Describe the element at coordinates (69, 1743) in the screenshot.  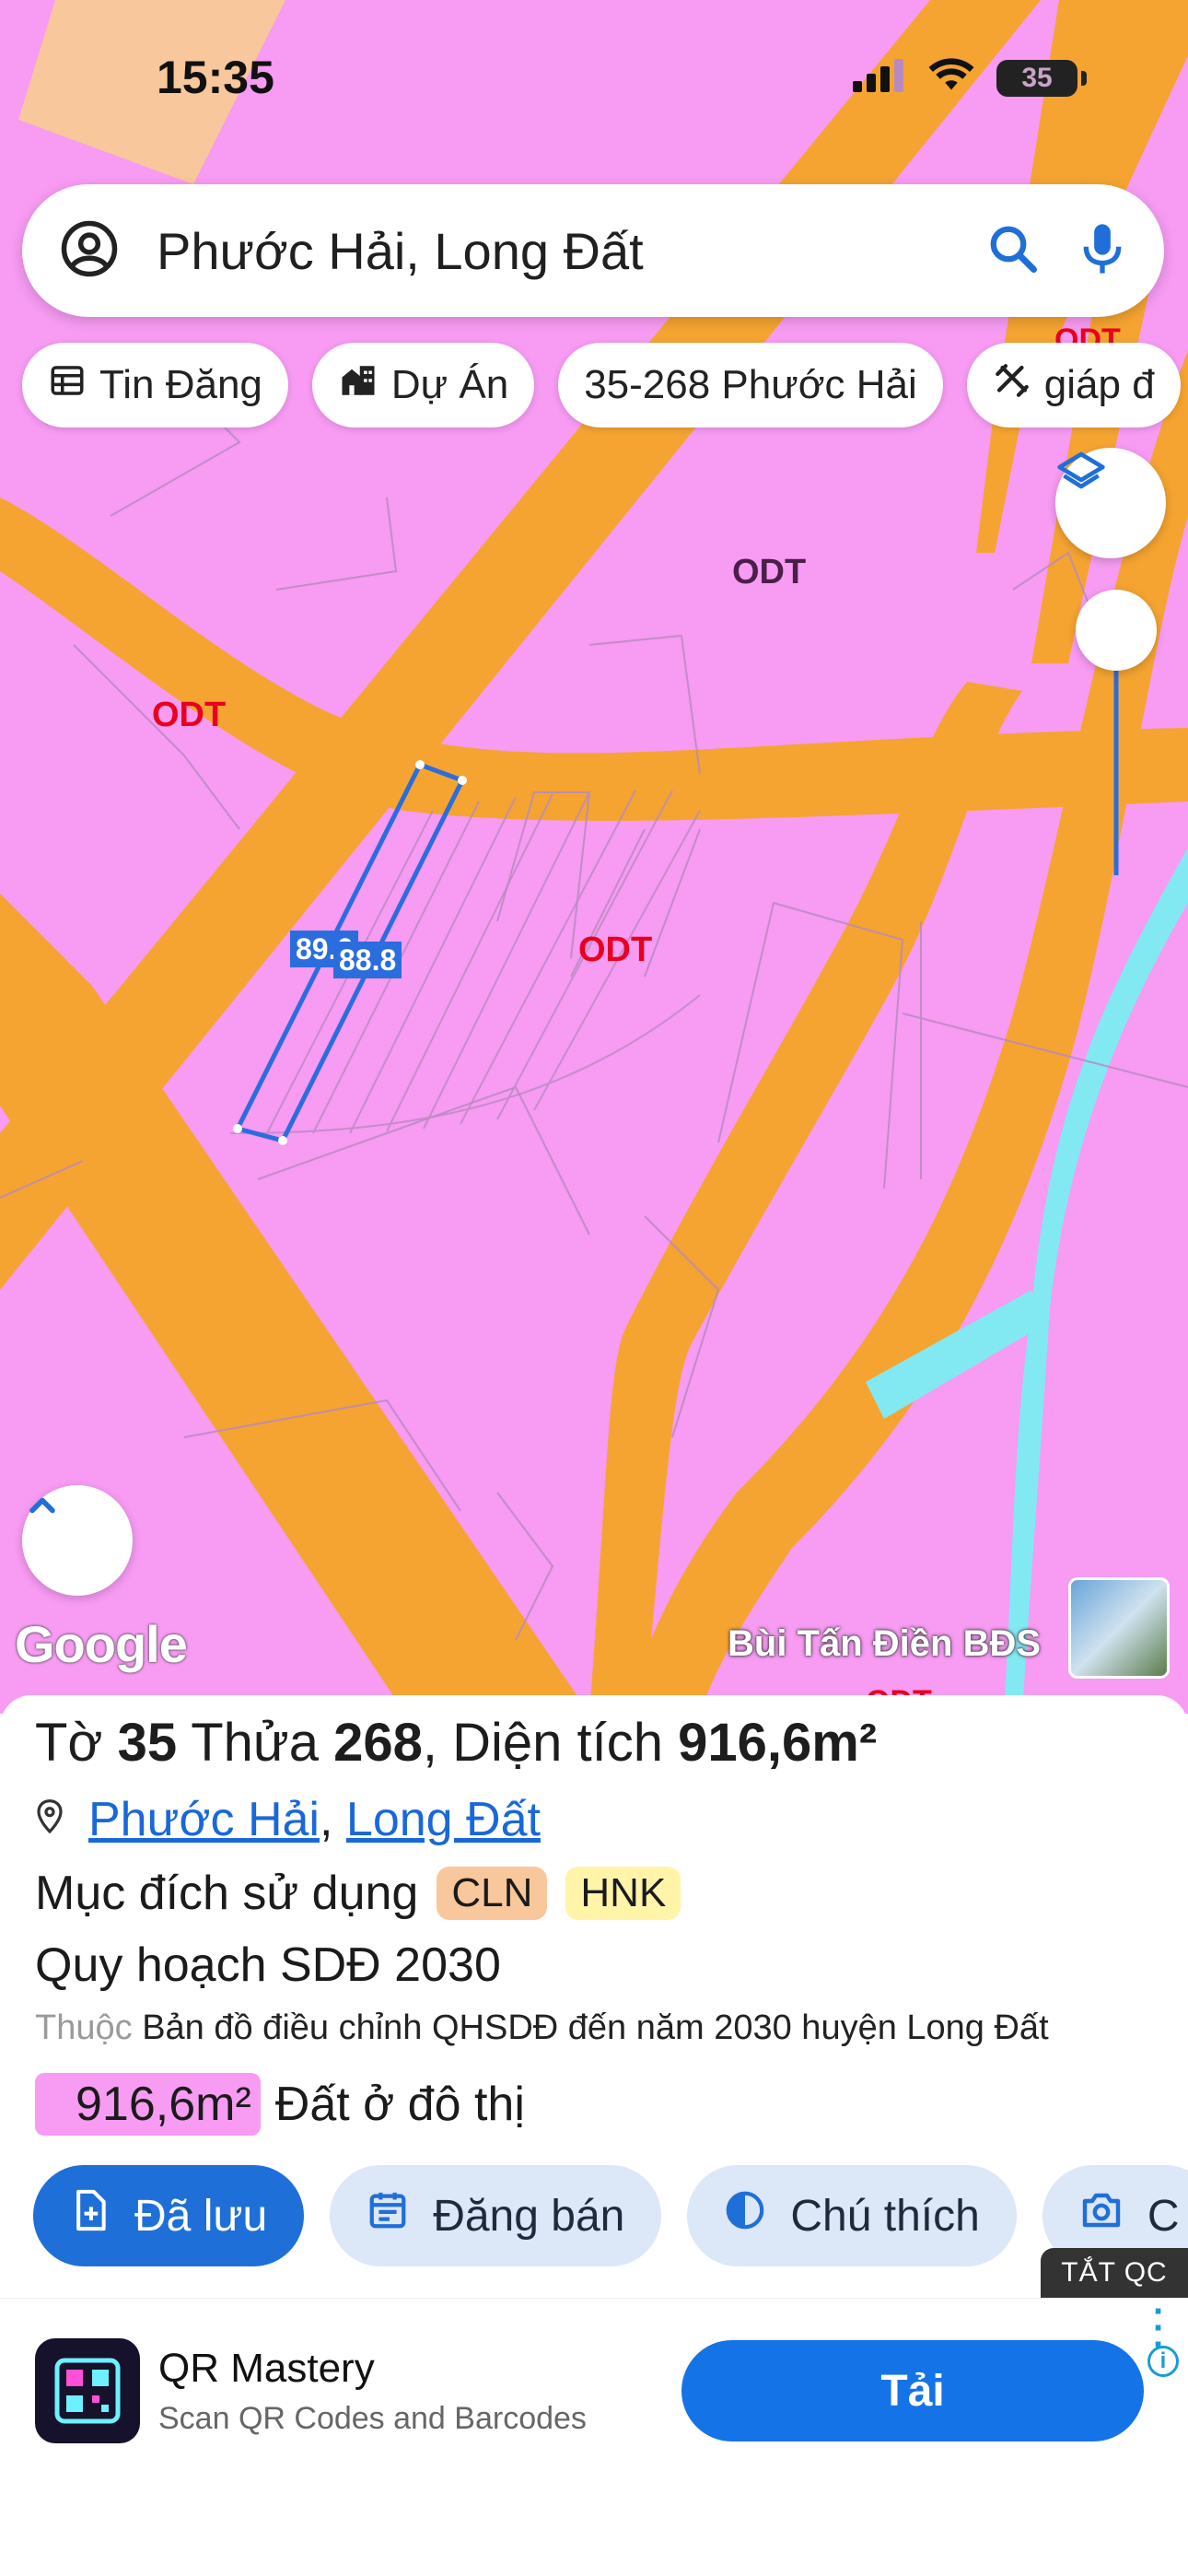
I see `sheet-label: Tờ` at that location.